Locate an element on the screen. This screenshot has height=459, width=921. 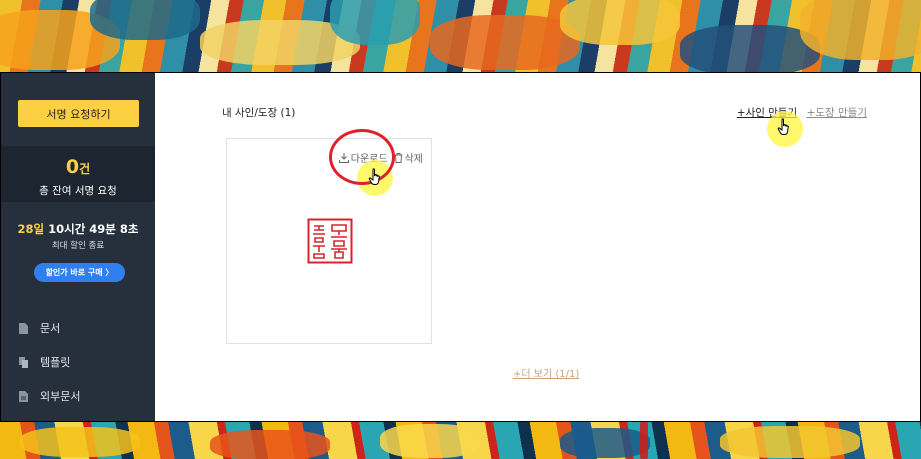
request-signature-button: 서명 요청하기 is located at coordinates (78, 113).